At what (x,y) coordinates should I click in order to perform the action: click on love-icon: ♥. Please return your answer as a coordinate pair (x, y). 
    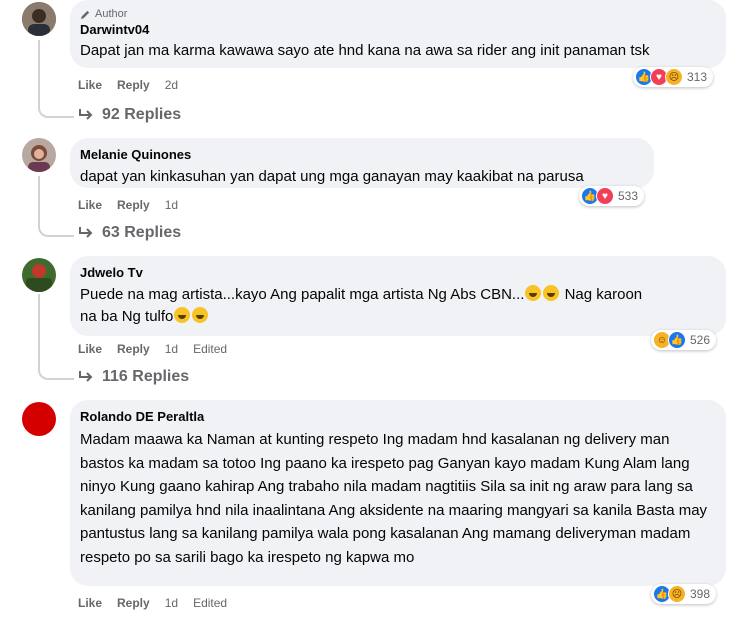
    Looking at the image, I should click on (605, 196).